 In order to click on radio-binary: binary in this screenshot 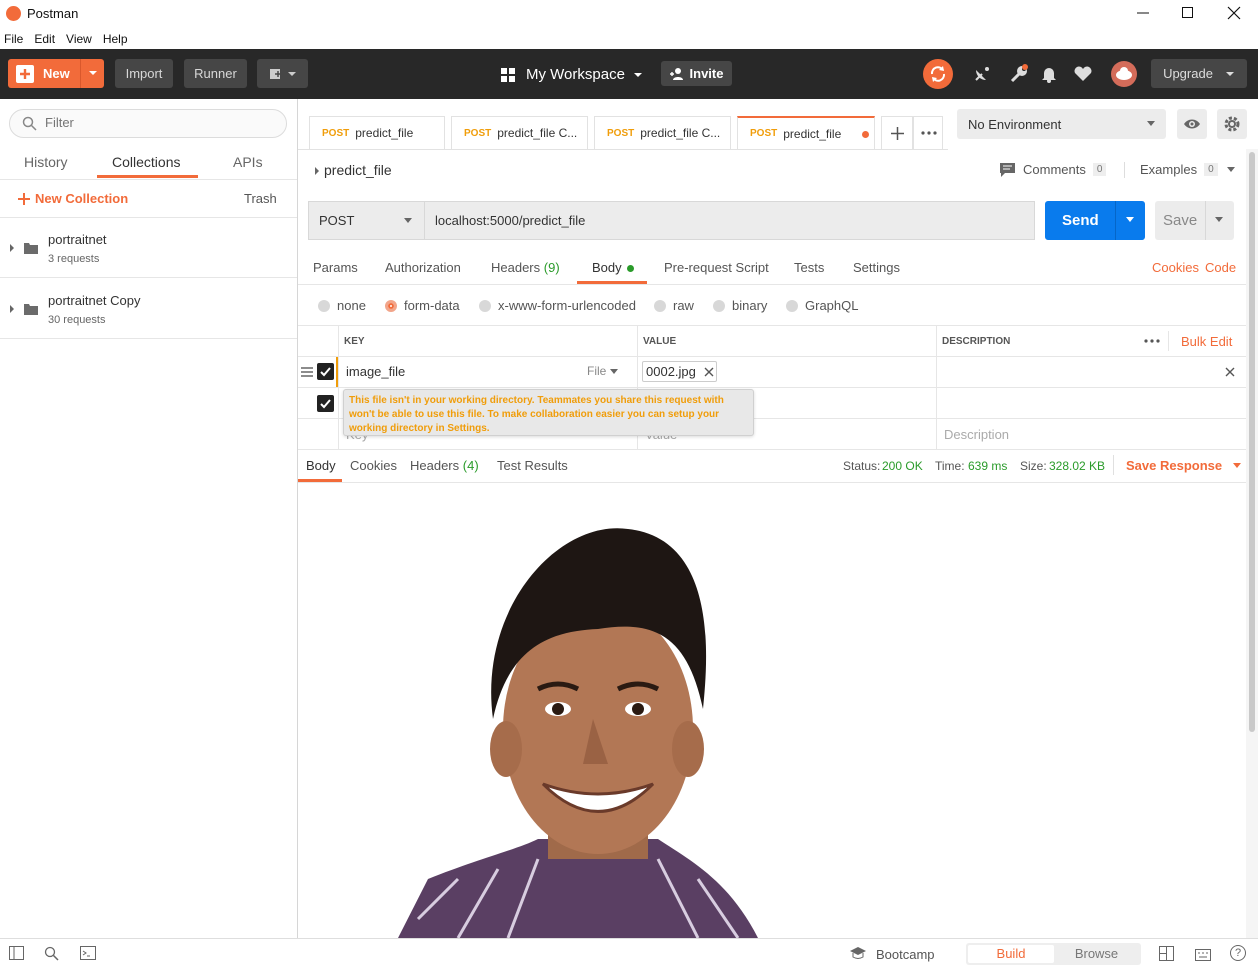, I will do `click(740, 305)`.